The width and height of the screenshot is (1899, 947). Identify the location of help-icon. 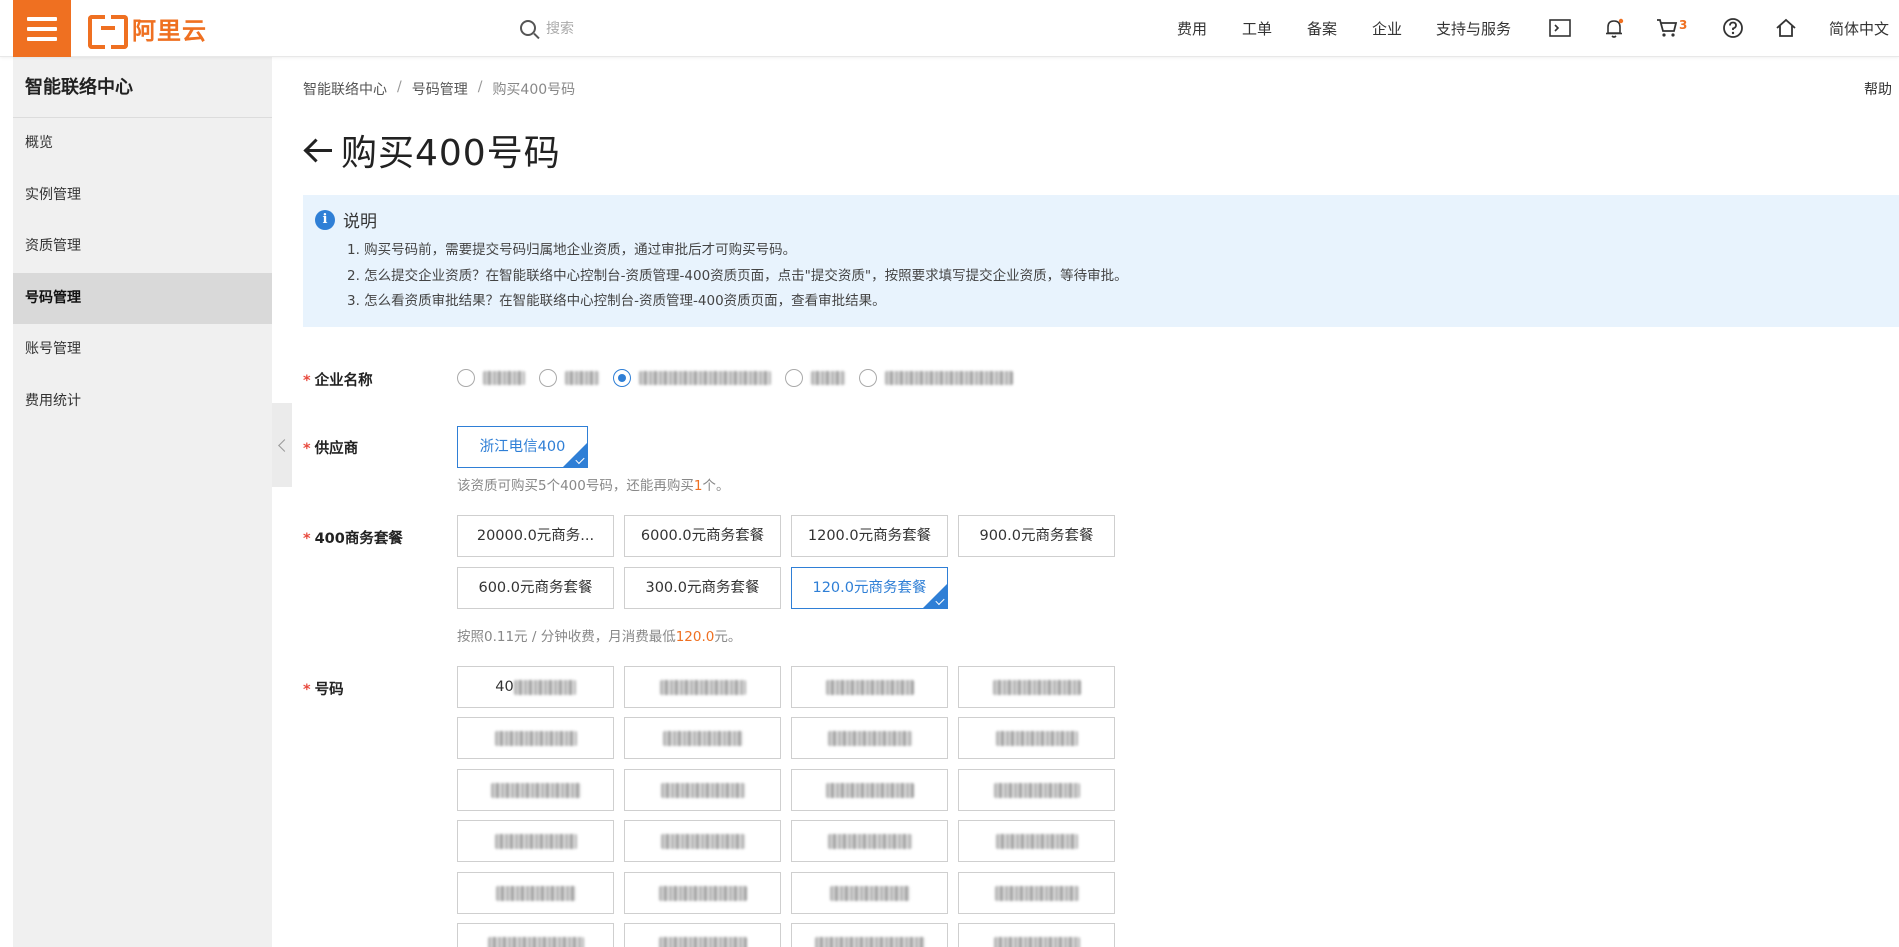
(1733, 28).